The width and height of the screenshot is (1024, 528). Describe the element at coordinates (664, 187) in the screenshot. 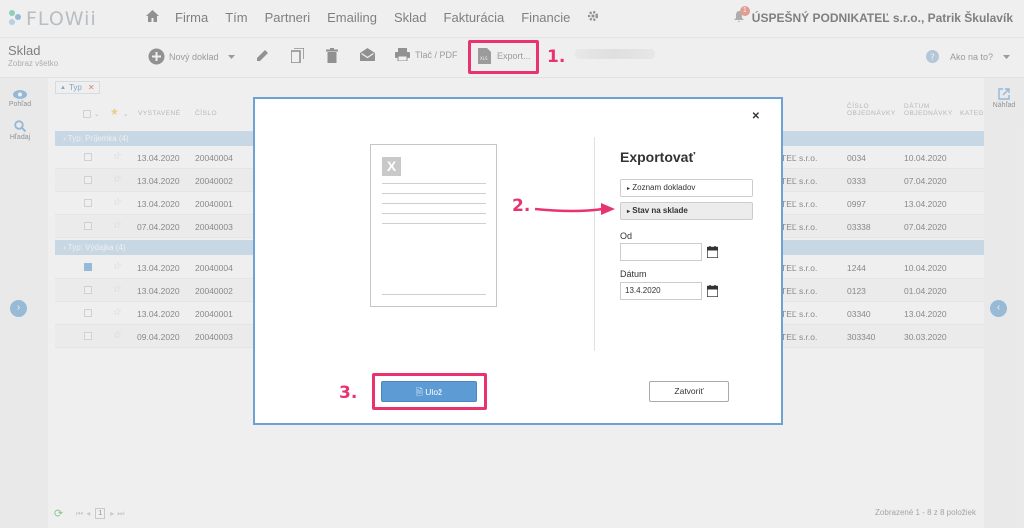

I see `option-label: Zoznam dokladov` at that location.